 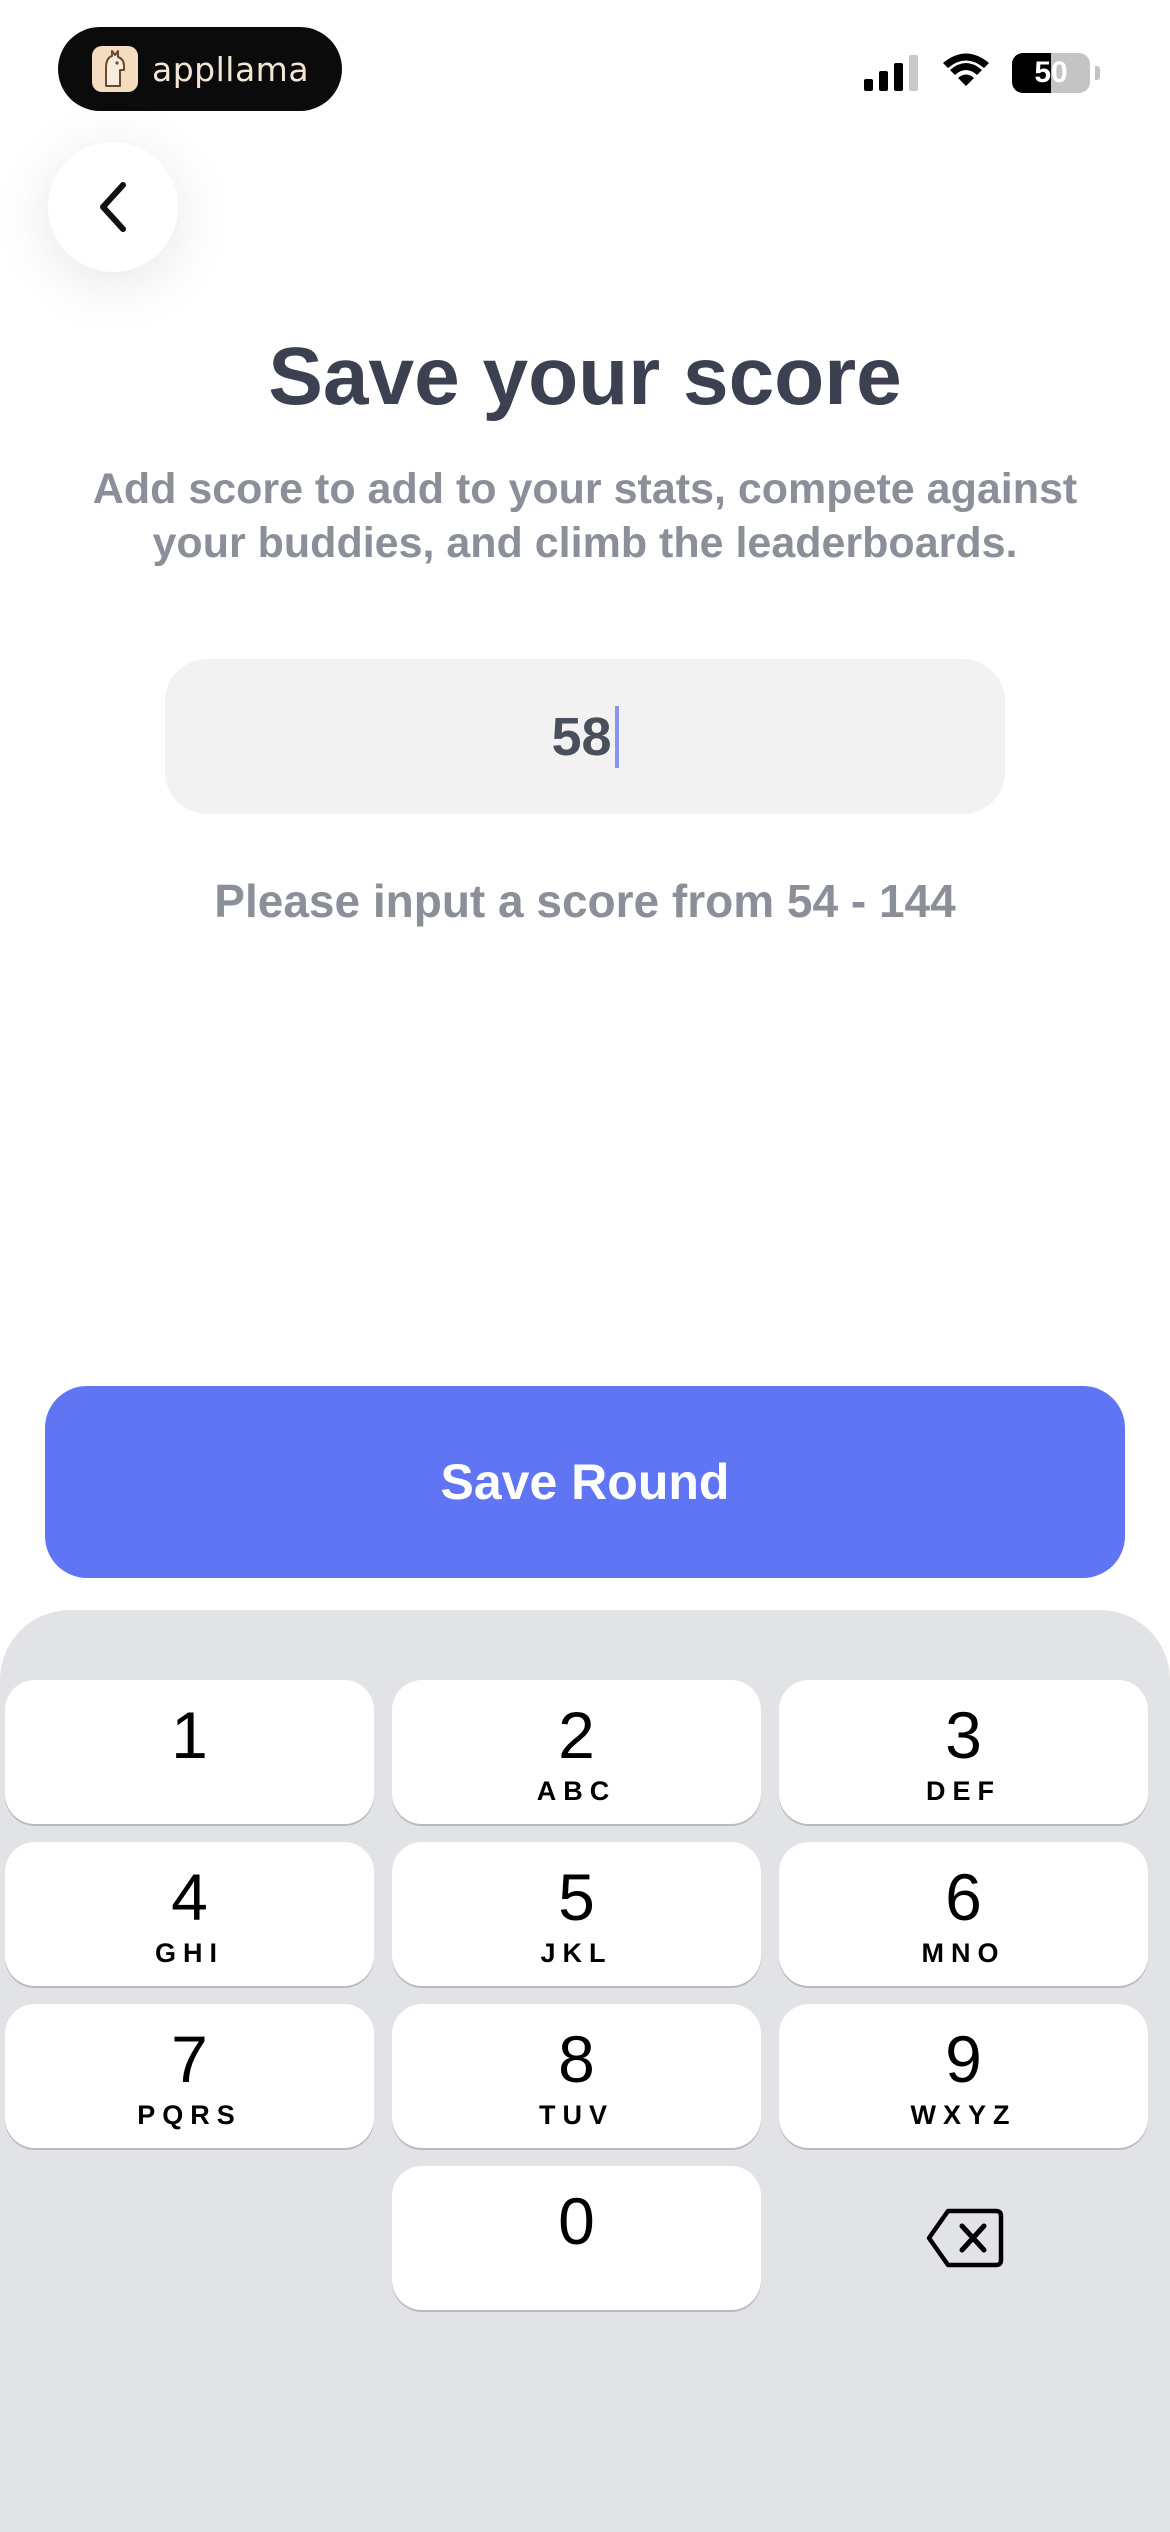 I want to click on key-1: 1, so click(x=189, y=1752).